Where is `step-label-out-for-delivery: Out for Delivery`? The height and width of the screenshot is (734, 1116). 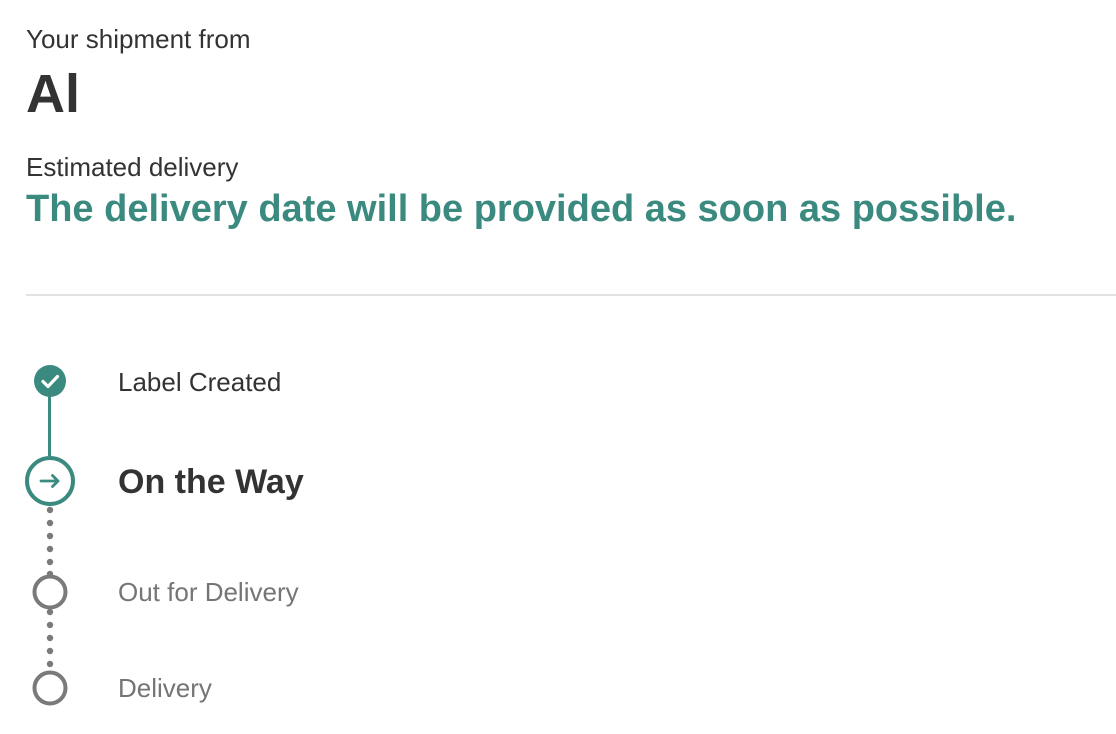
step-label-out-for-delivery: Out for Delivery is located at coordinates (208, 592).